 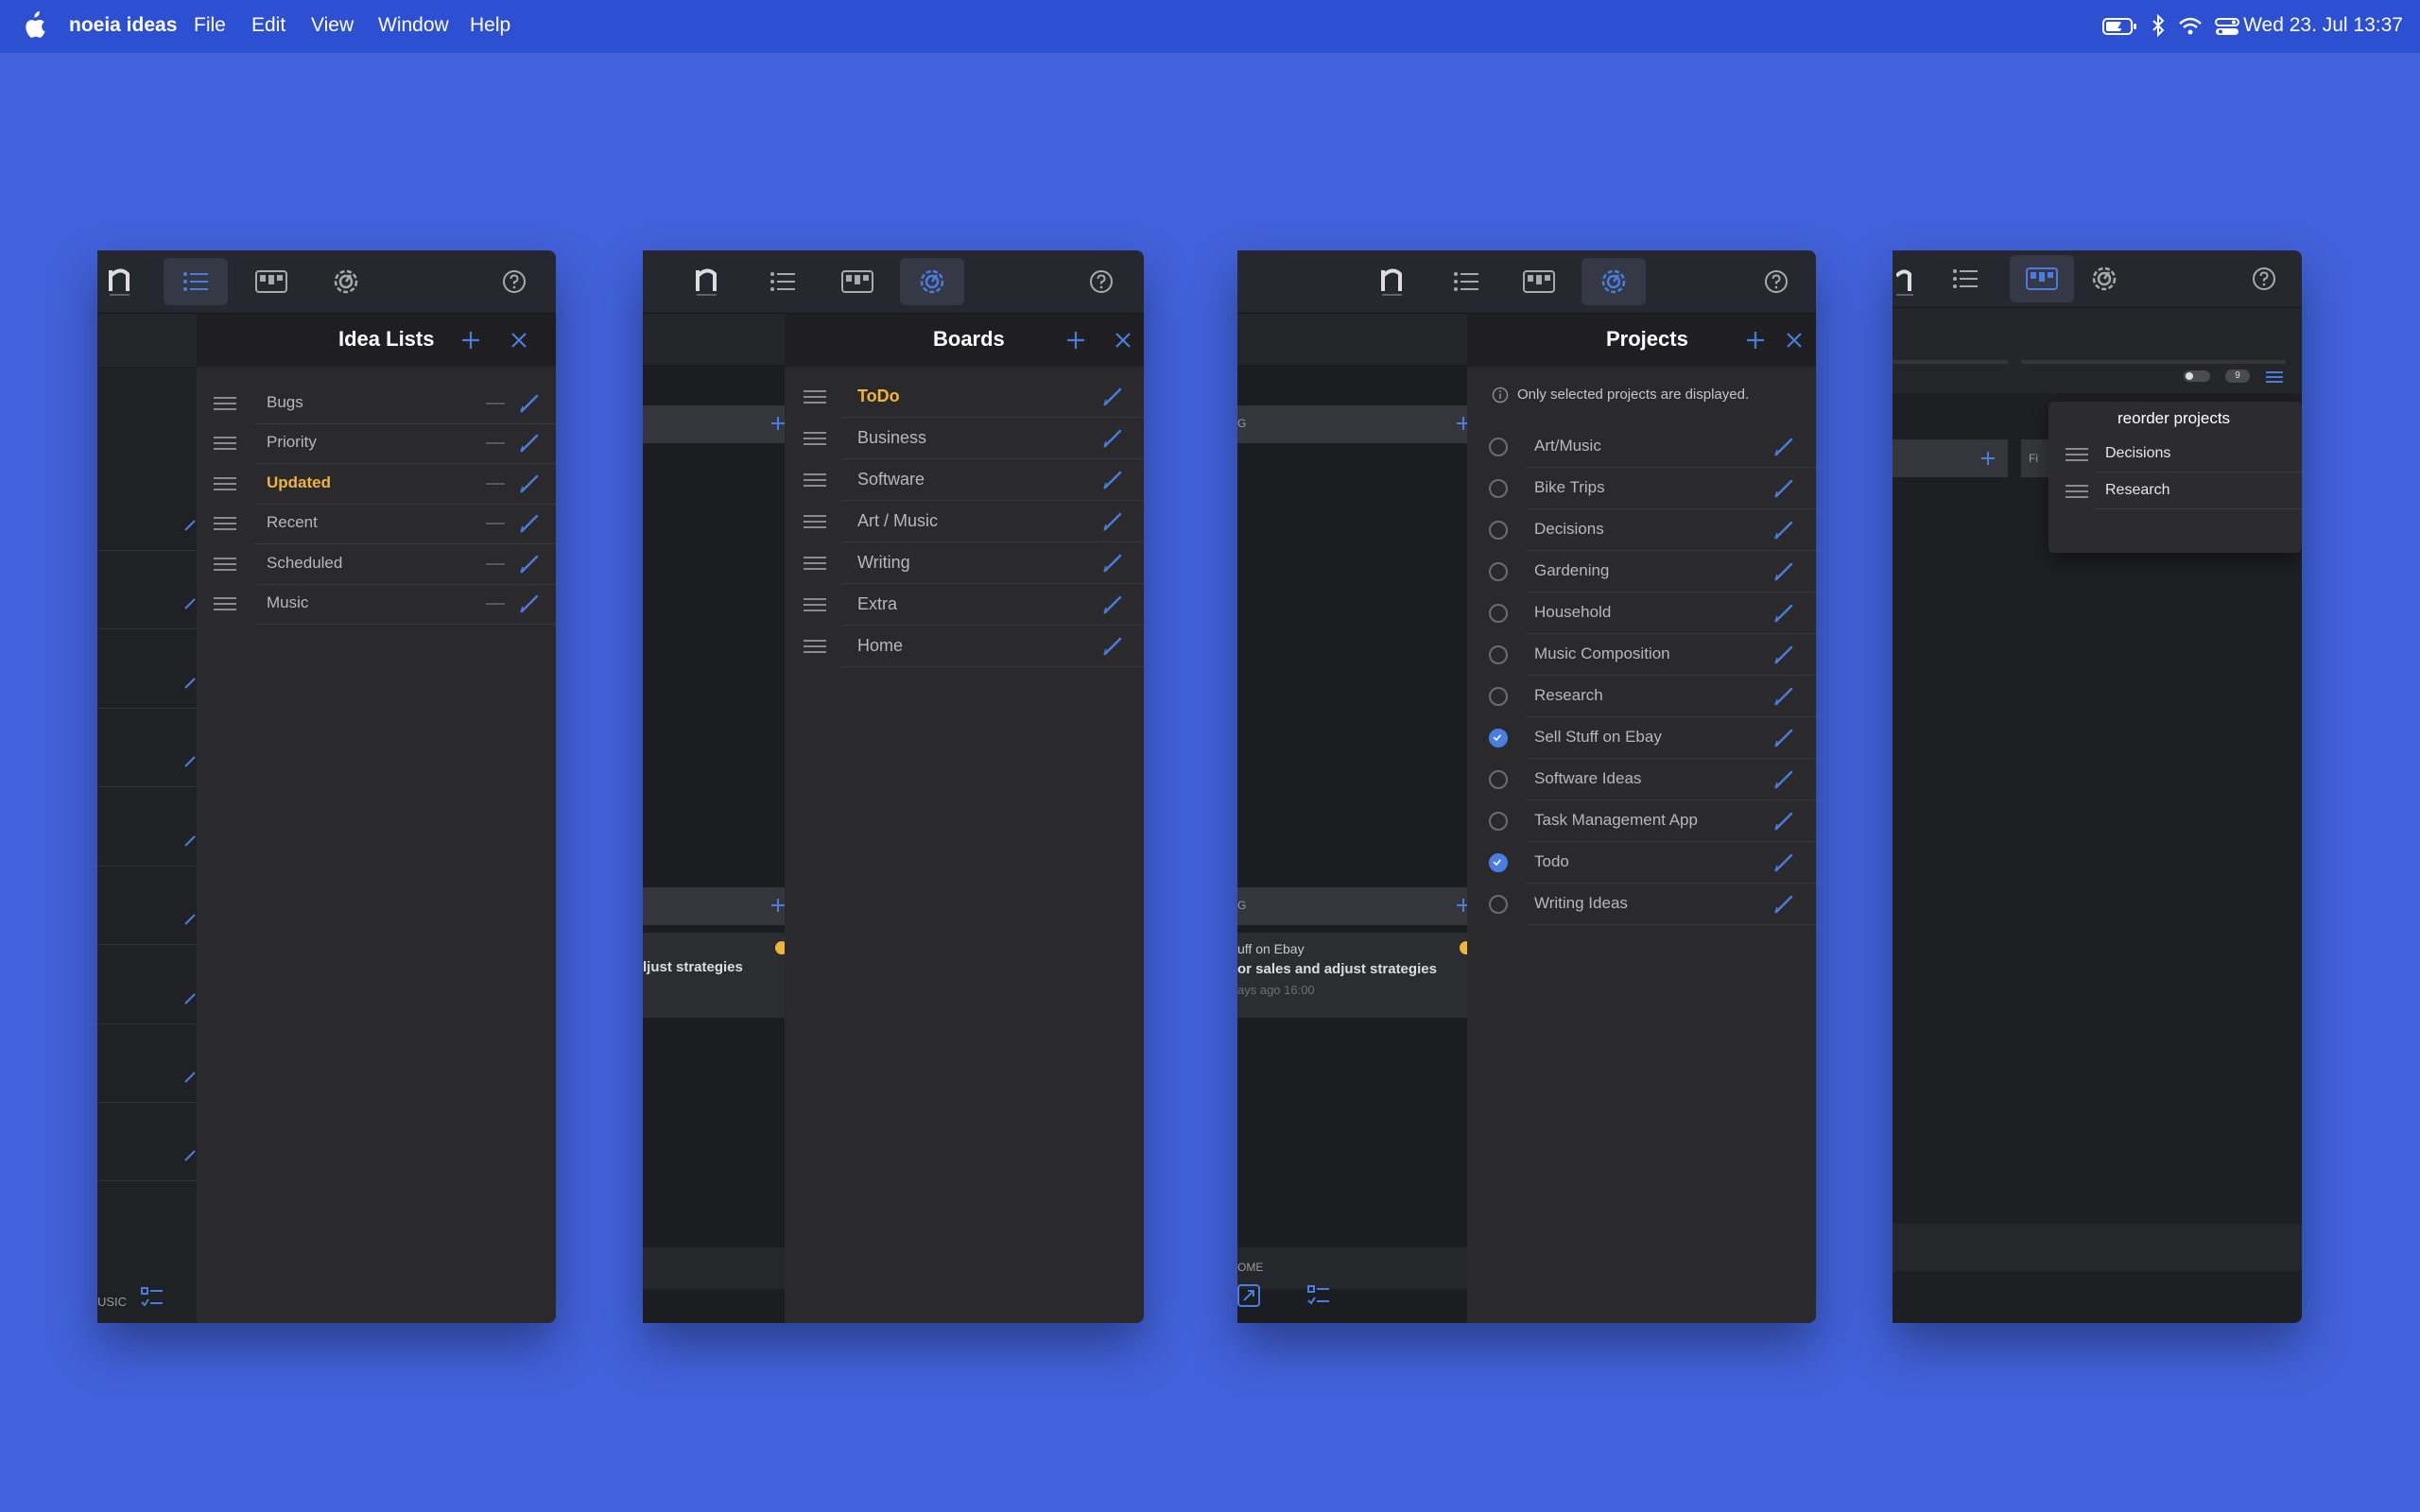 What do you see at coordinates (2159, 26) in the screenshot?
I see `bluetooth-icon` at bounding box center [2159, 26].